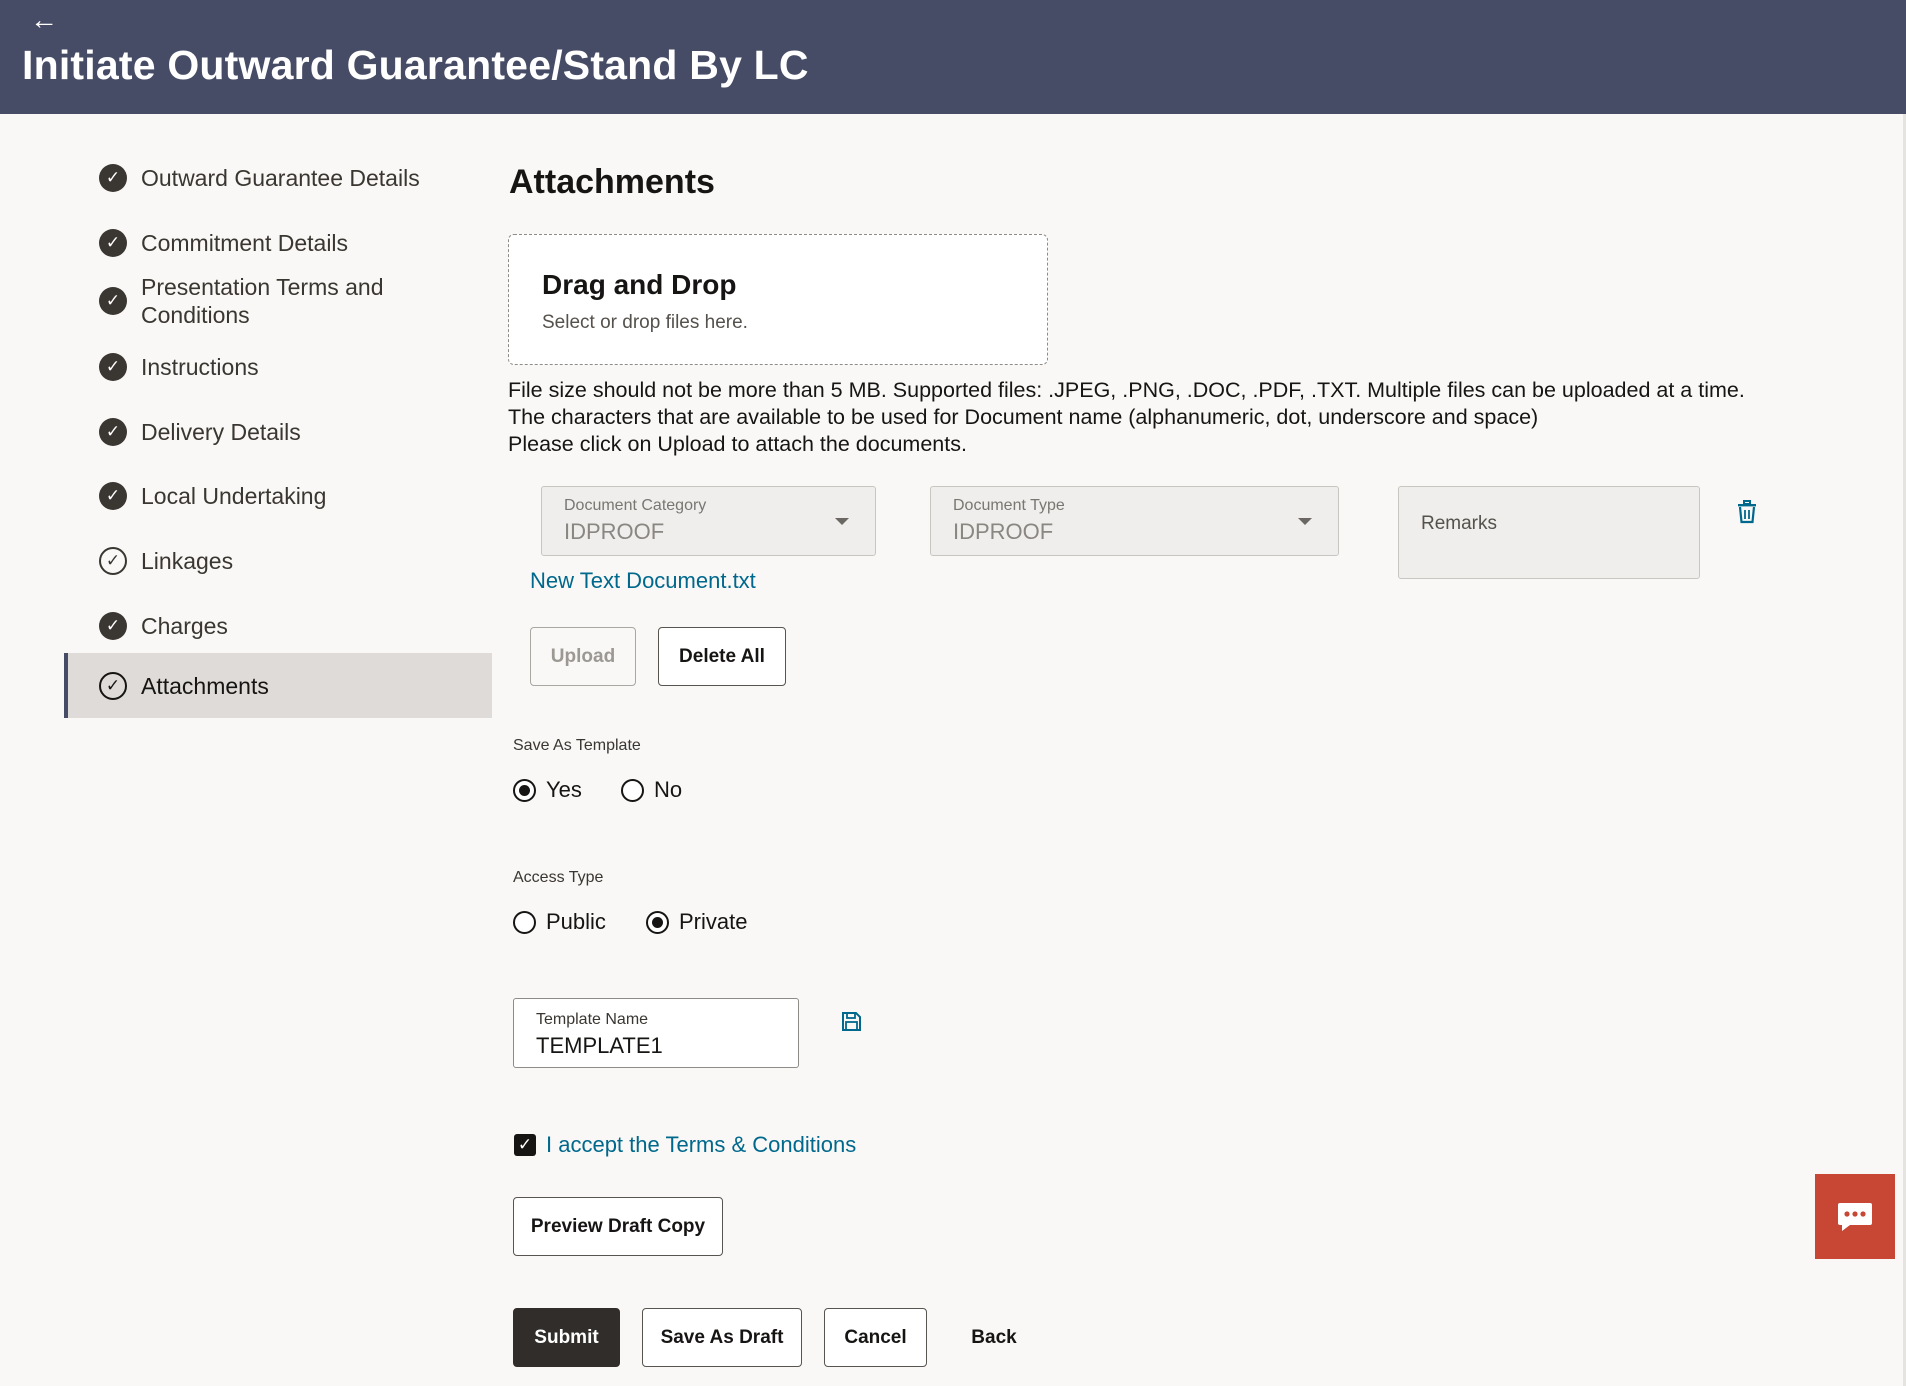 The width and height of the screenshot is (1906, 1386). Describe the element at coordinates (200, 367) in the screenshot. I see `sidebar-item-label: Instructions` at that location.